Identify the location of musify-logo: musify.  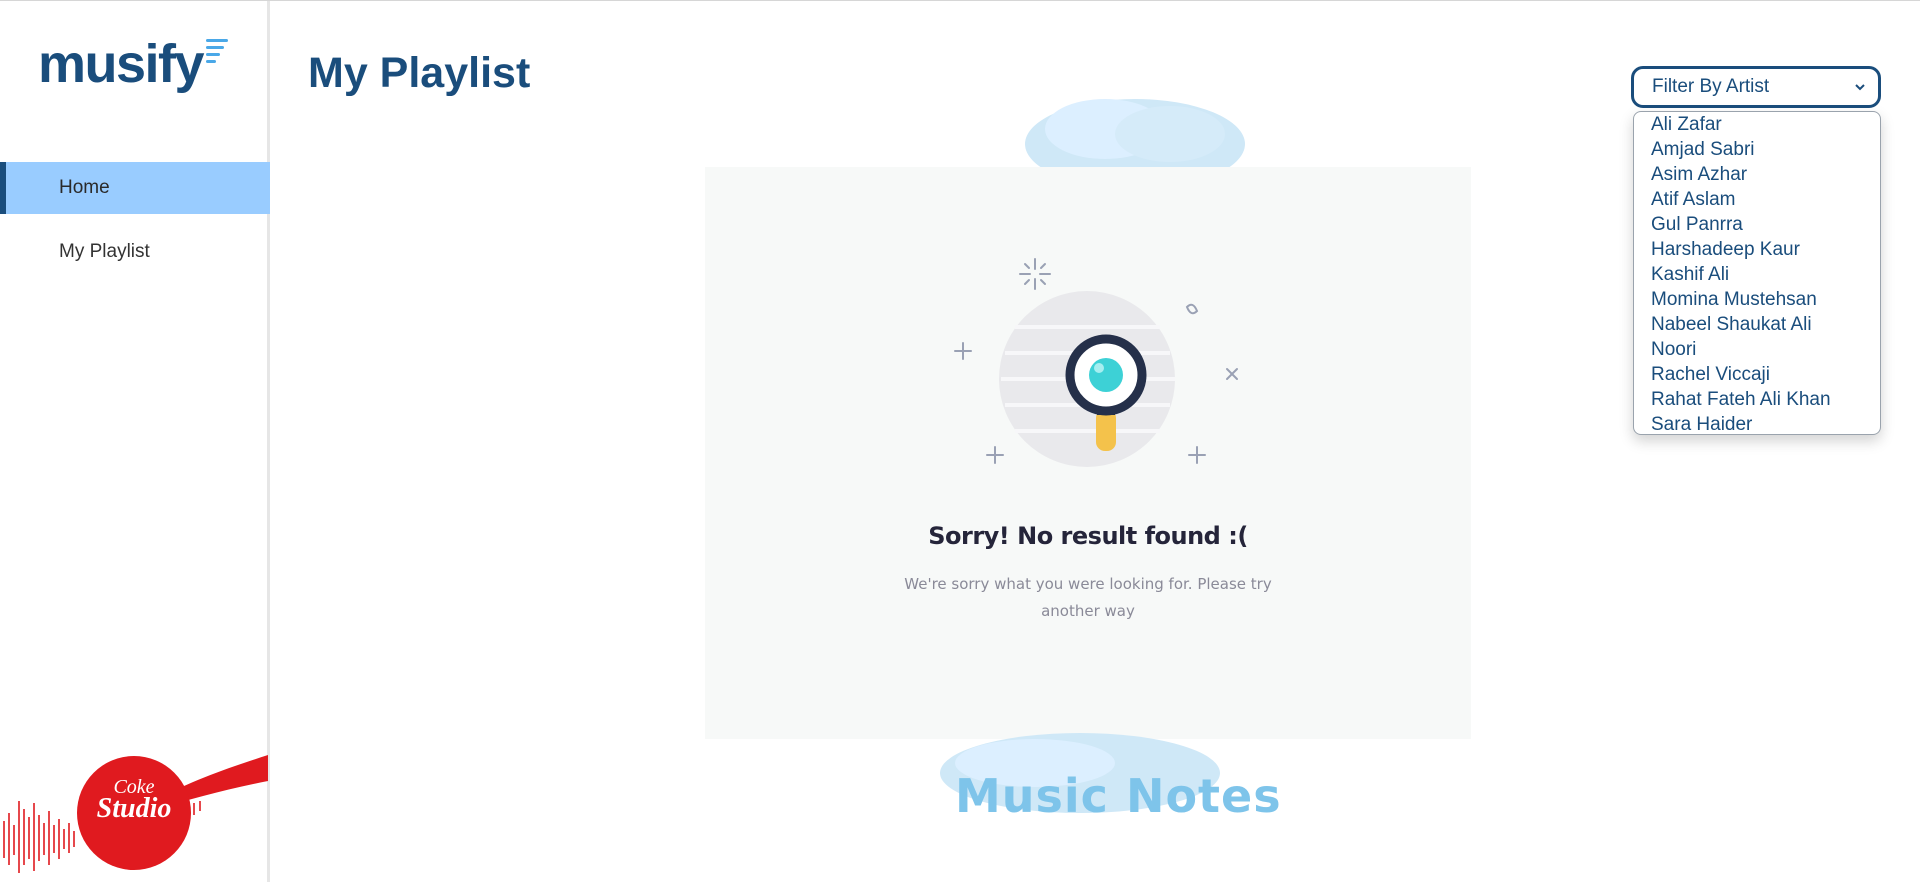
(133, 70).